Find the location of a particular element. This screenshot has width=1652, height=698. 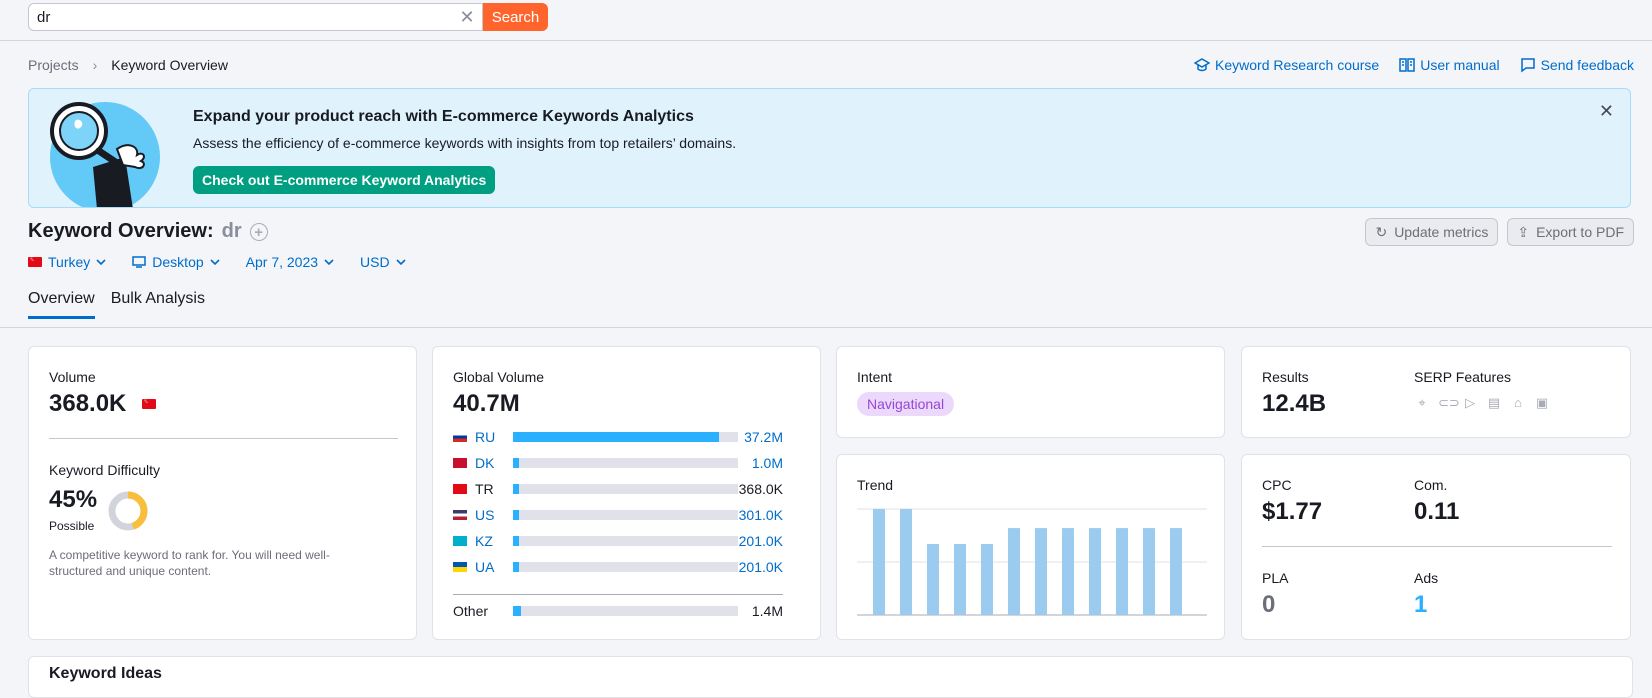

device-label: Desktop is located at coordinates (178, 262).